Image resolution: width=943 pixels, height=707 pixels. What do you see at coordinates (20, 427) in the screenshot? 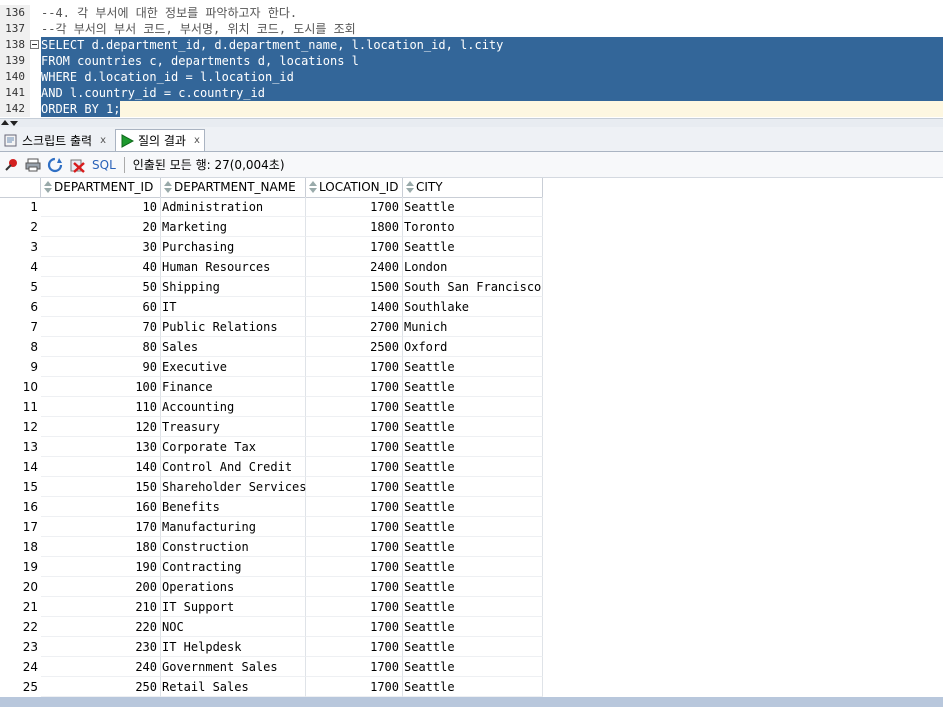
I see `row-number: 12` at bounding box center [20, 427].